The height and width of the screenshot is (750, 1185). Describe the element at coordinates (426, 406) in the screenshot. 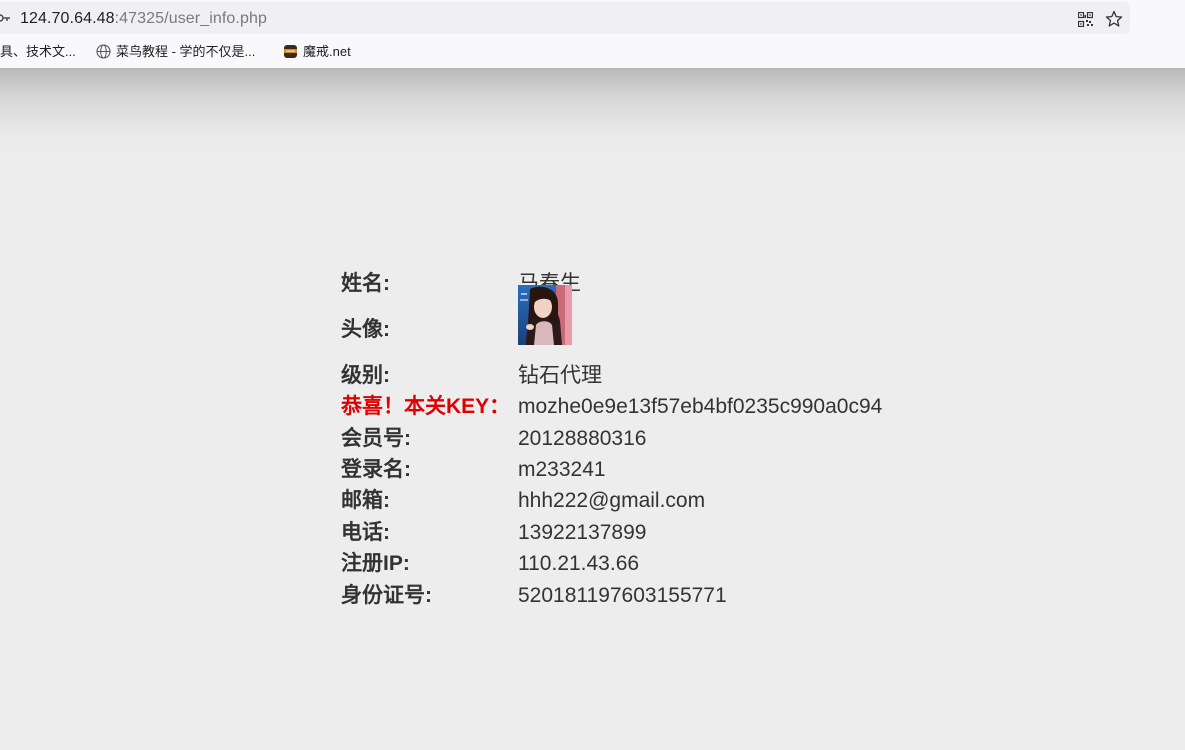

I see `key-label: 恭喜！本关KEY：` at that location.